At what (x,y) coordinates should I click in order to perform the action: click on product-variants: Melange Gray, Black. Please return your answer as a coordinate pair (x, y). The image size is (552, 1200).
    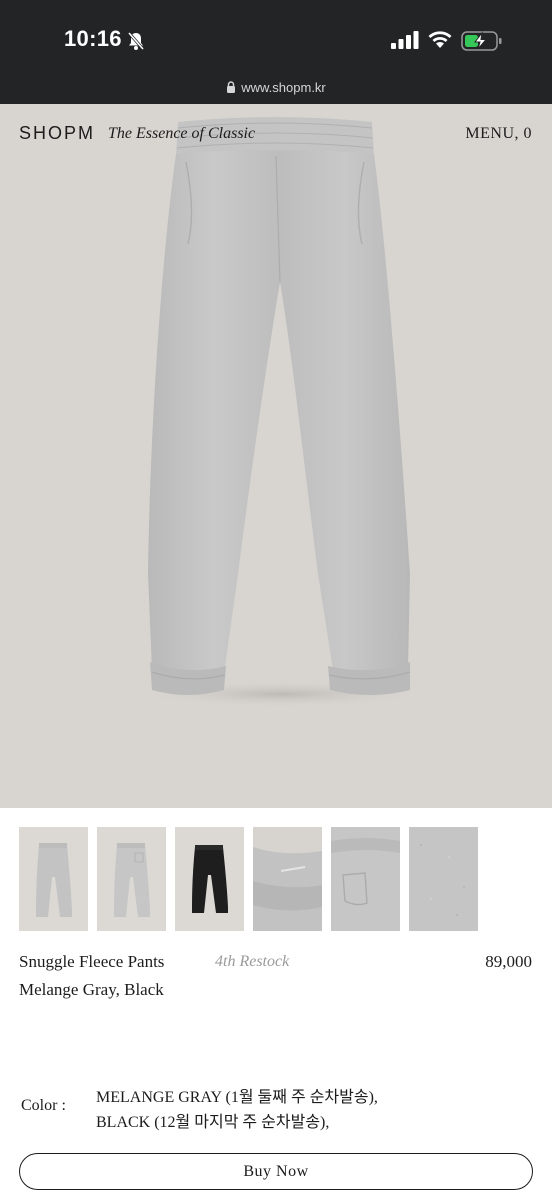
    Looking at the image, I should click on (91, 989).